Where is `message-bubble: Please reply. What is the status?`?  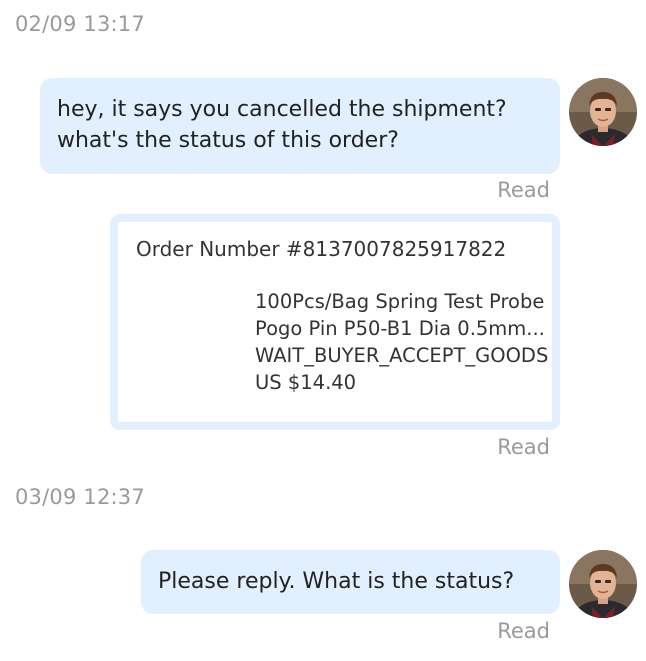 message-bubble: Please reply. What is the status? is located at coordinates (350, 582).